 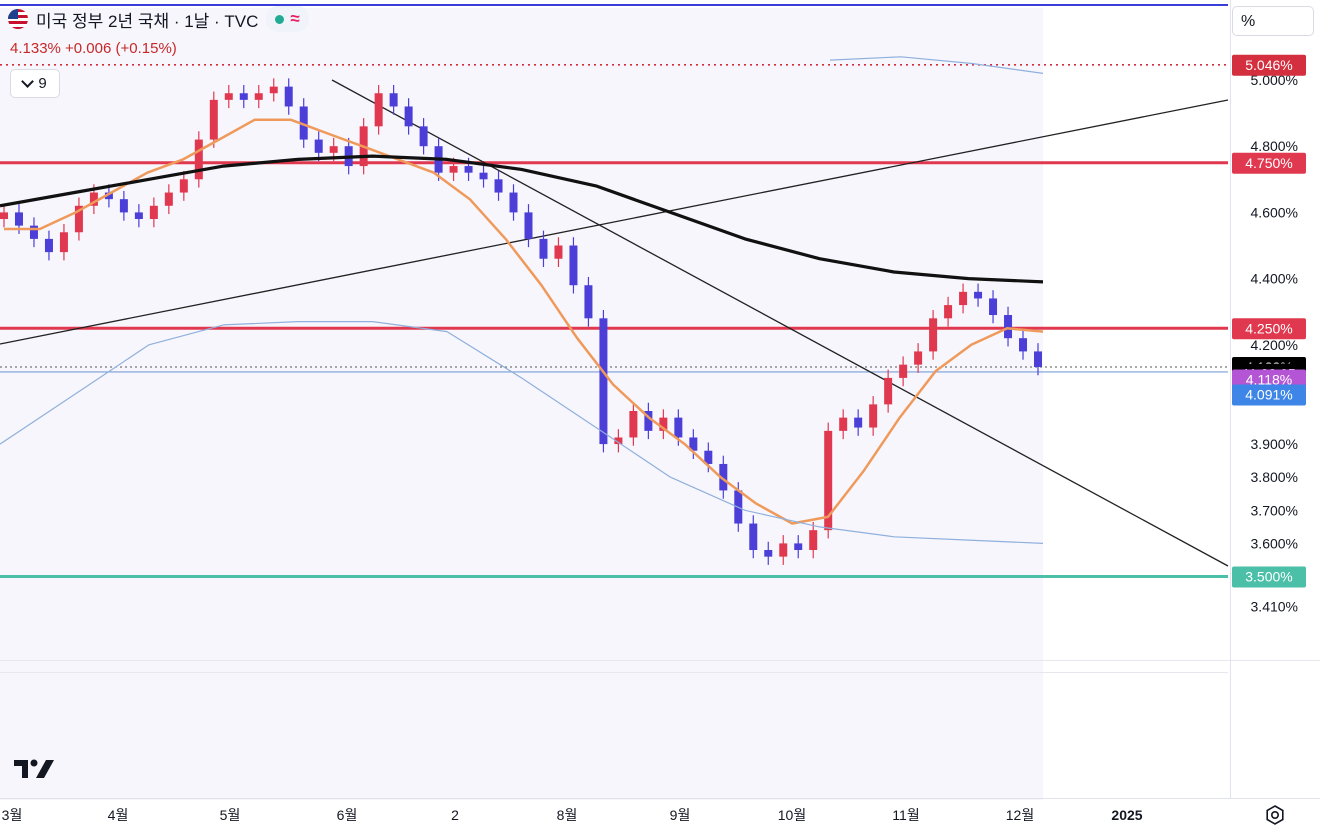 What do you see at coordinates (12, 815) in the screenshot?
I see `x-tick-label: 3월` at bounding box center [12, 815].